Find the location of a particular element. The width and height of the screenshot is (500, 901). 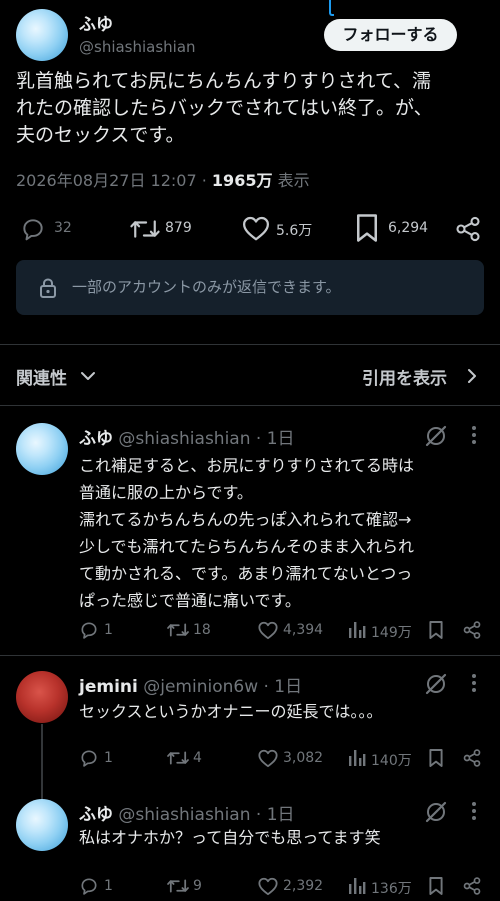

repost-count: 9 is located at coordinates (197, 886).